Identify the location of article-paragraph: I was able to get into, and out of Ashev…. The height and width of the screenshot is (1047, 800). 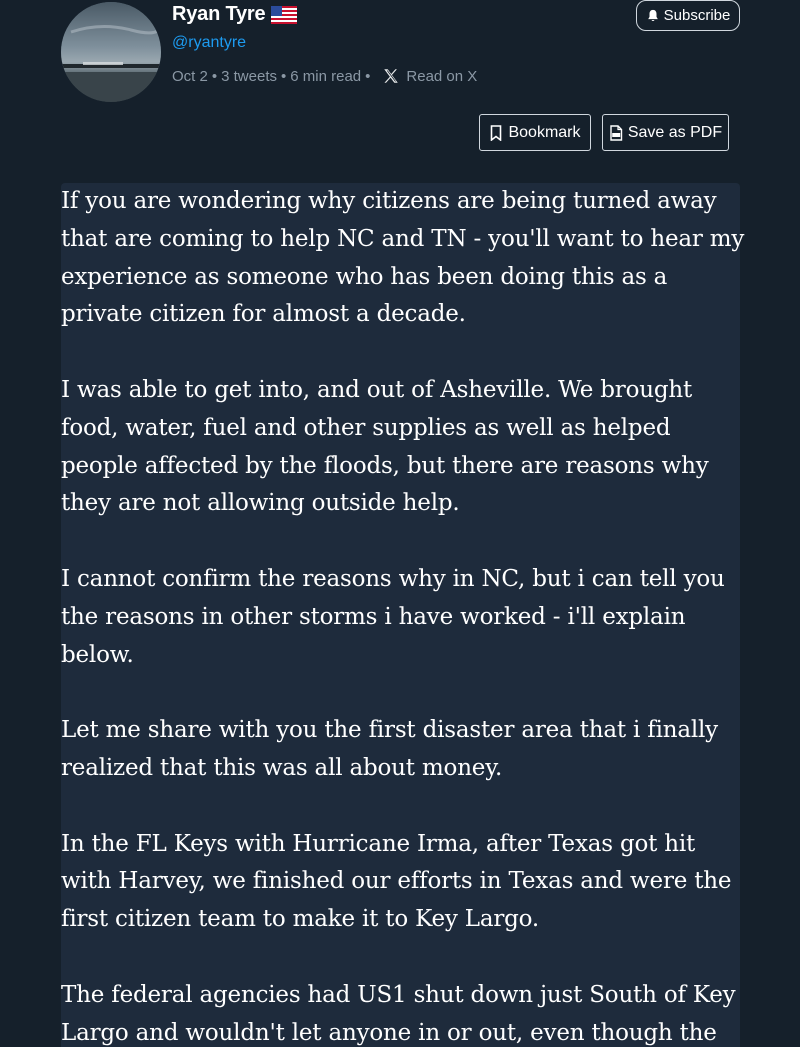
(385, 446).